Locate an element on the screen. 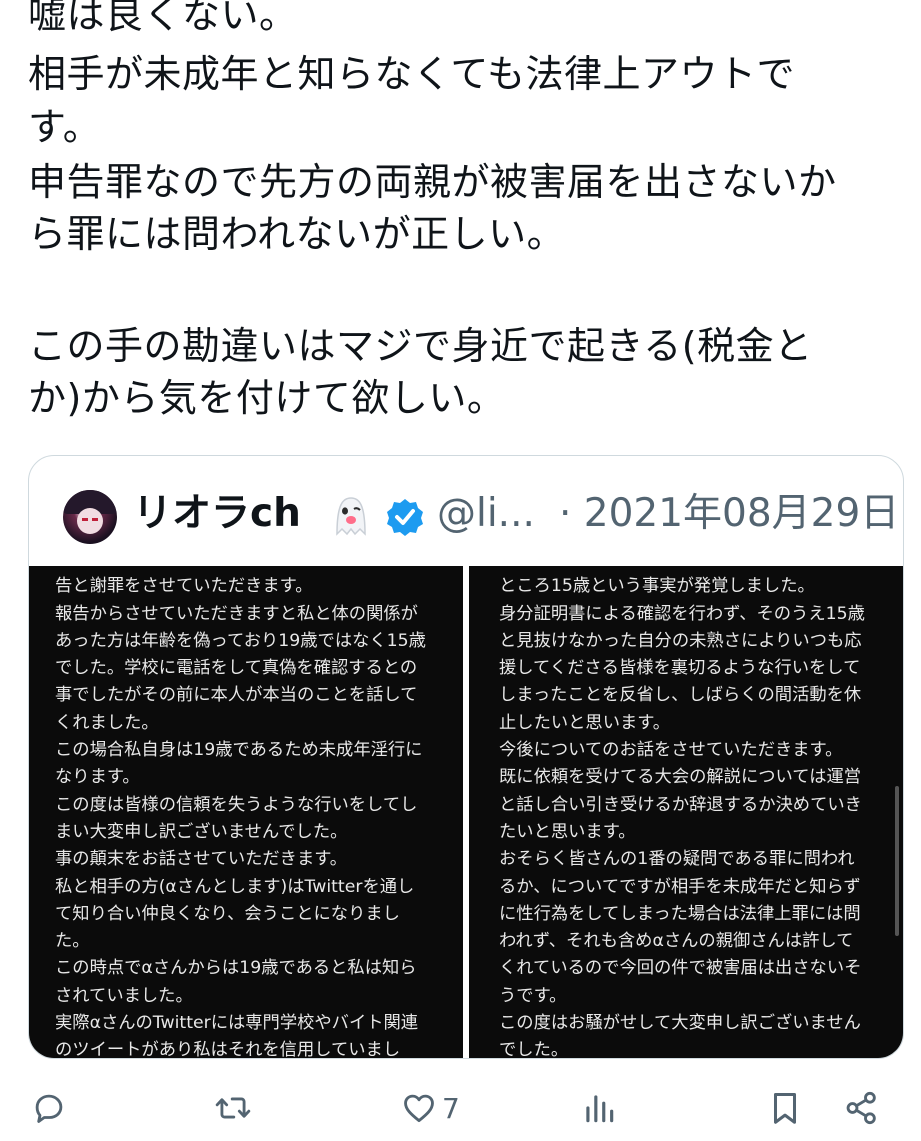 This screenshot has height=1141, width=921. bookmark-icon is located at coordinates (785, 1108).